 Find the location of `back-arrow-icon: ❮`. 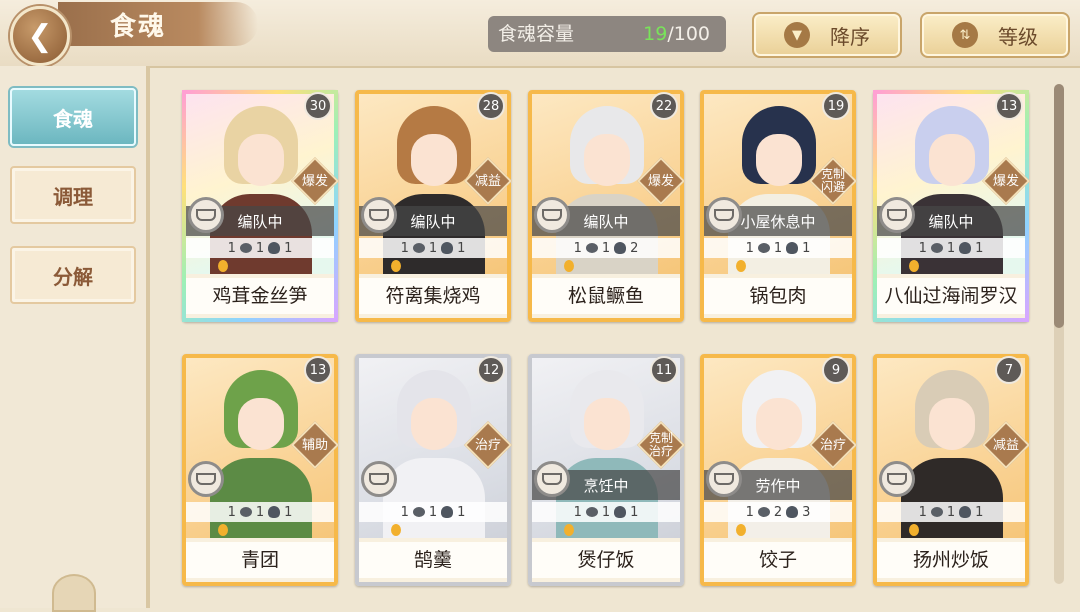

back-arrow-icon: ❮ is located at coordinates (40, 36).